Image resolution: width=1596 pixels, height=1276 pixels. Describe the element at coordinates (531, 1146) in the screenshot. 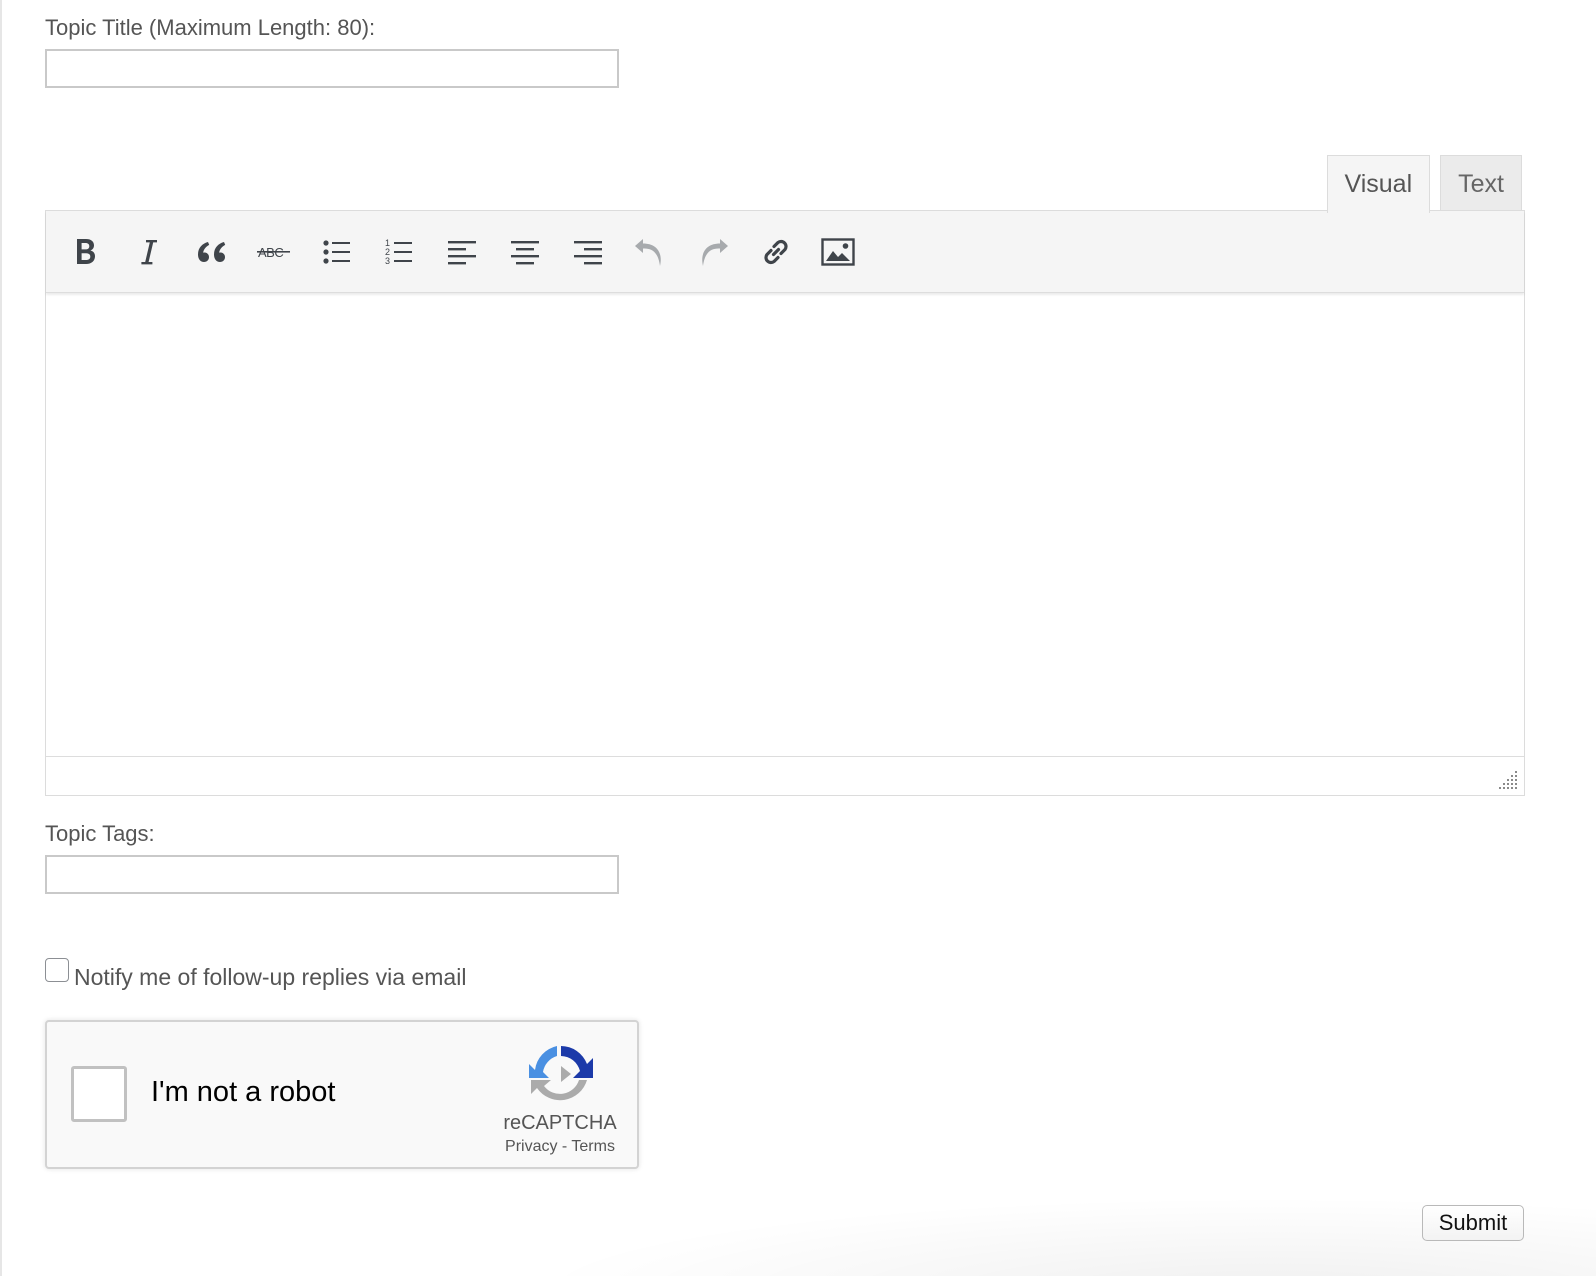

I see `recaptcha-privacy-link: Privacy` at that location.